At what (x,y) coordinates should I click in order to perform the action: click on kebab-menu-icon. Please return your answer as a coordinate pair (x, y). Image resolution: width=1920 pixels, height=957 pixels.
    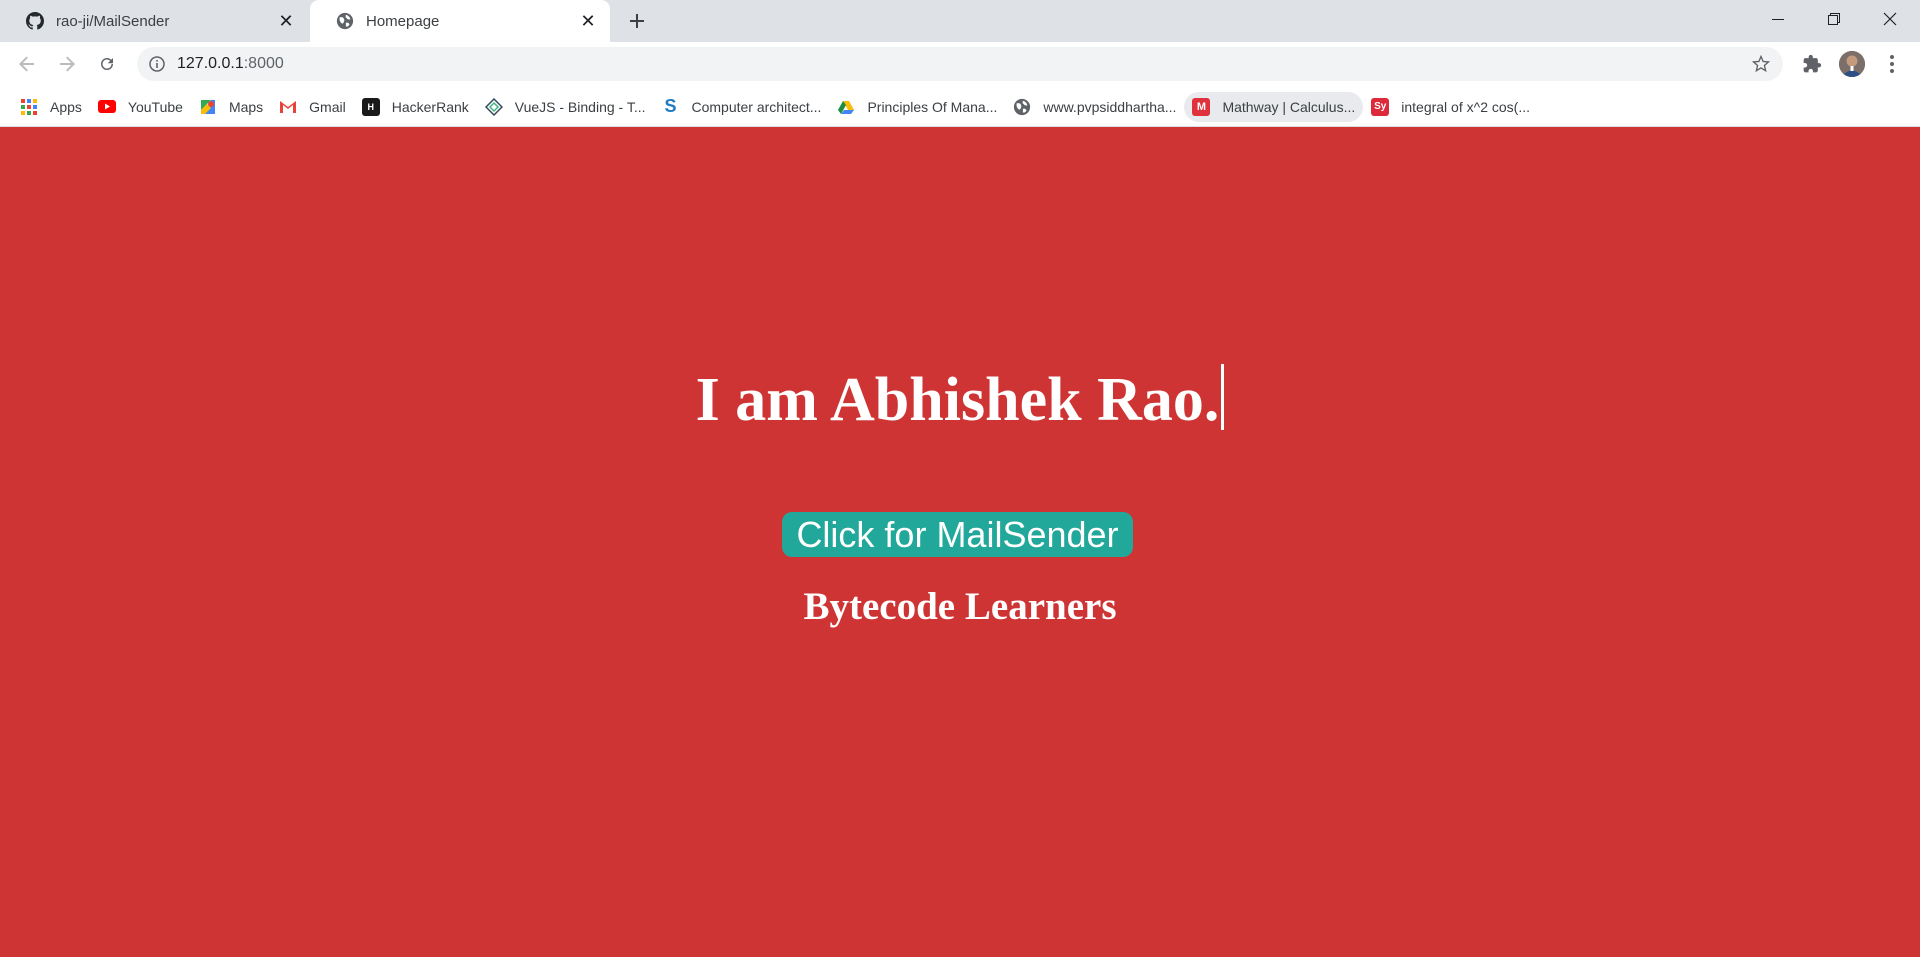
    Looking at the image, I should click on (1892, 64).